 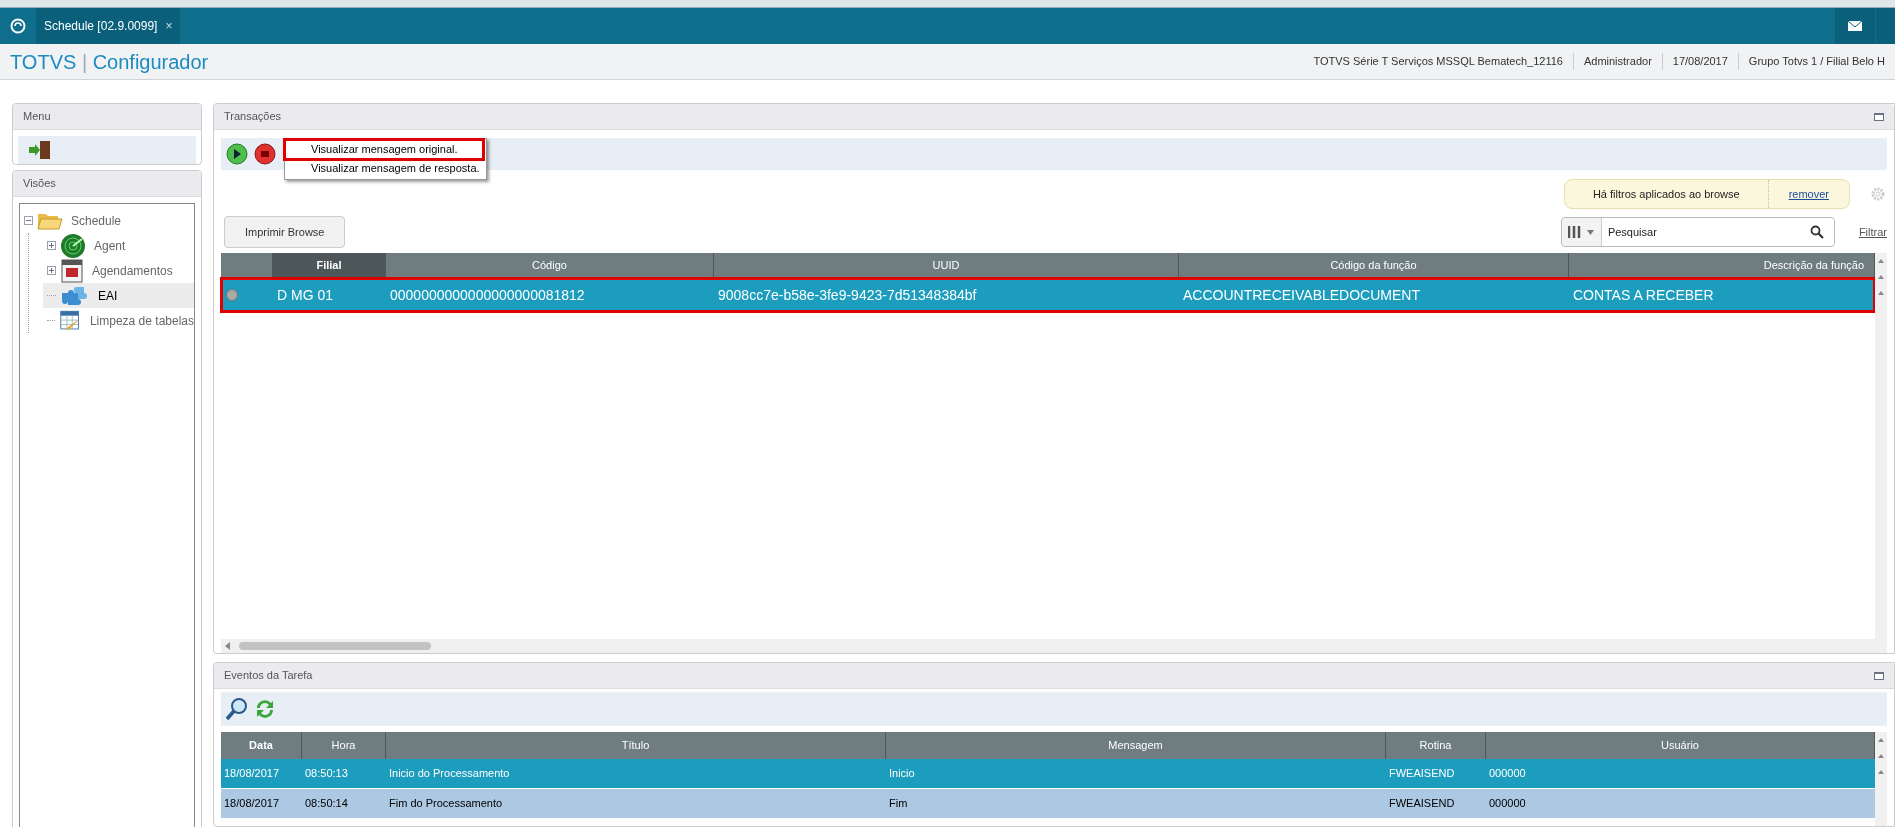 What do you see at coordinates (40, 150) in the screenshot?
I see `exit-door-icon` at bounding box center [40, 150].